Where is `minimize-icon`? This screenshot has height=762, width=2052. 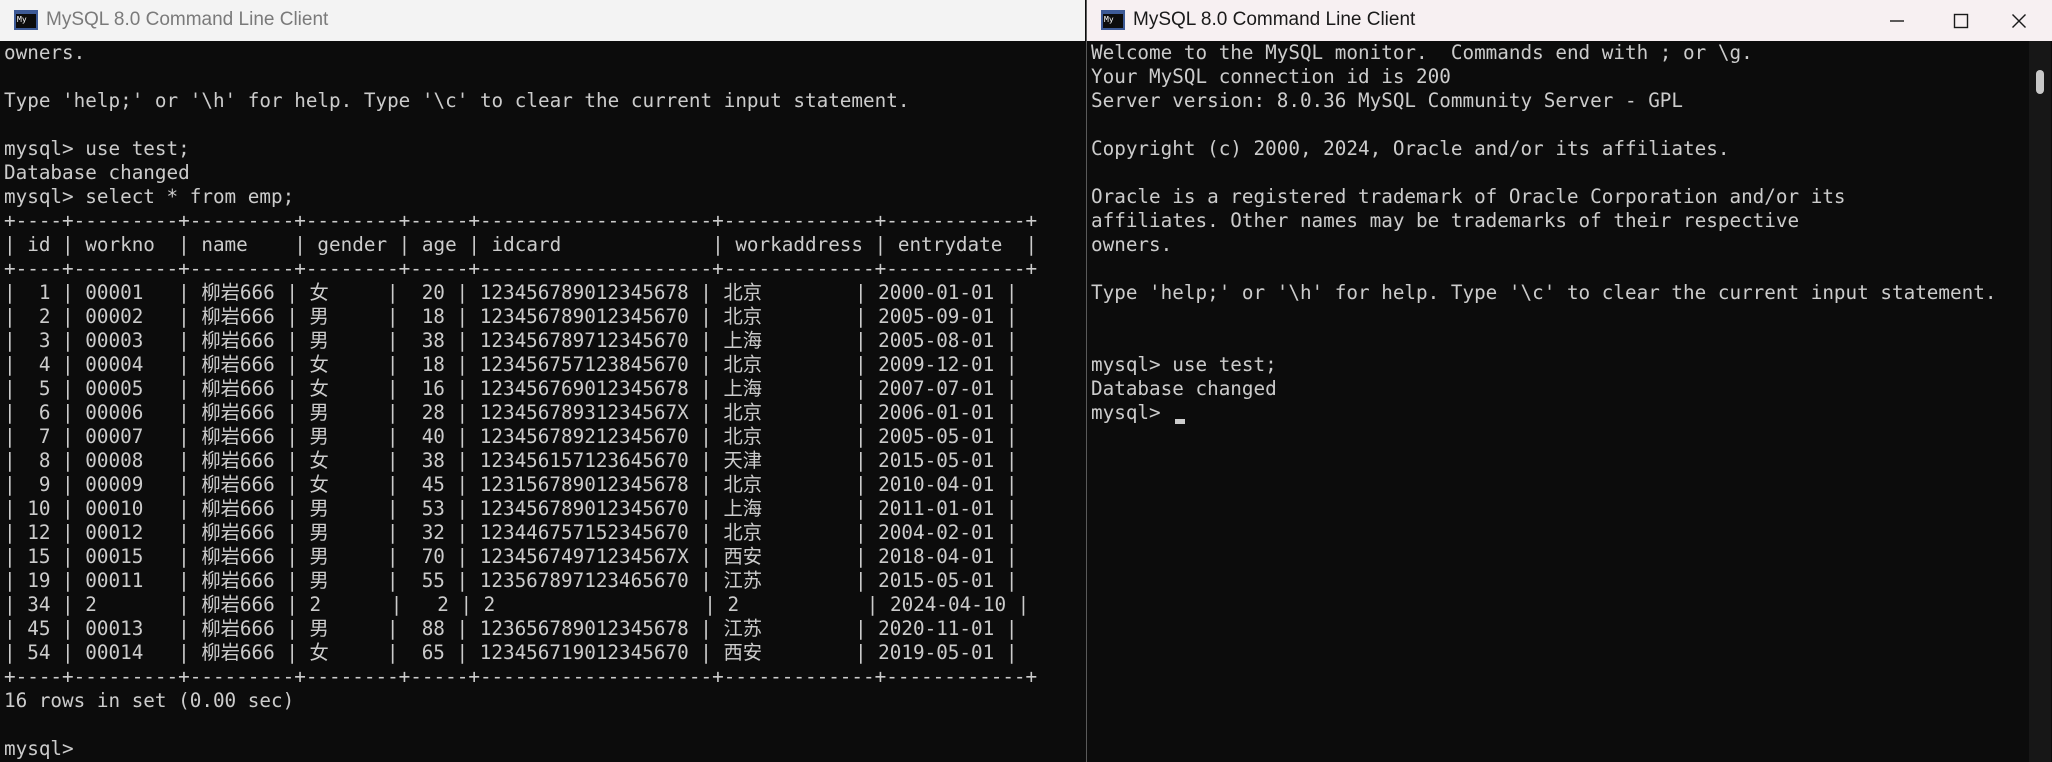
minimize-icon is located at coordinates (1897, 21).